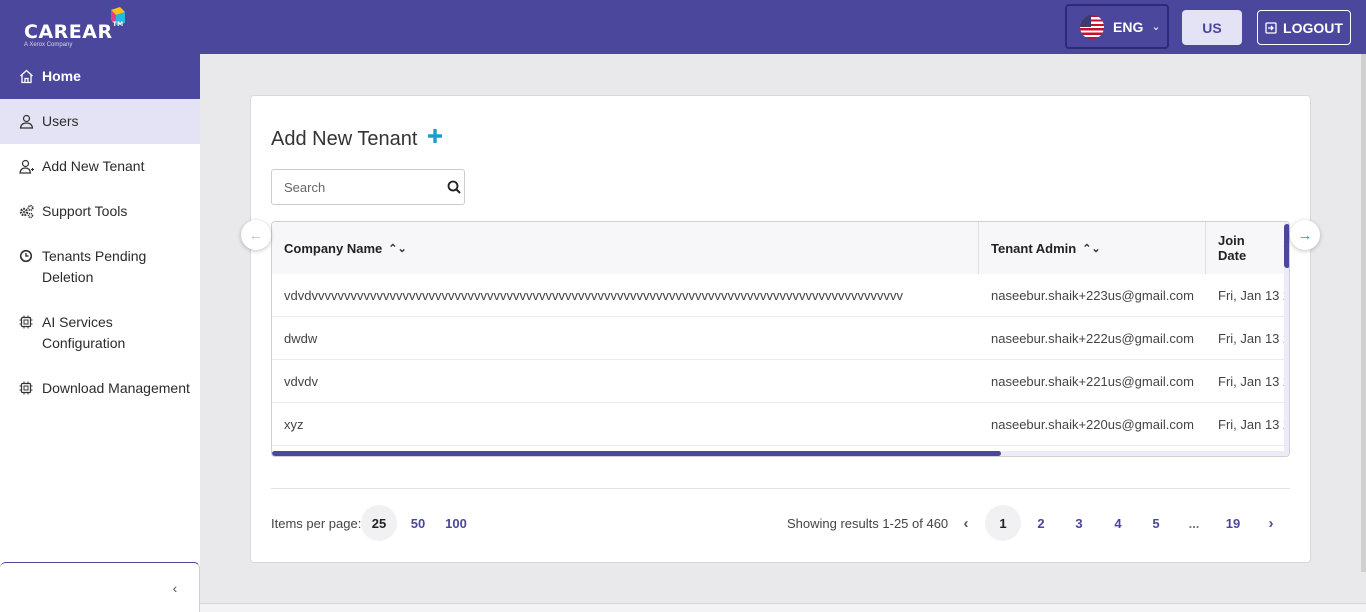  I want to click on column-header-tenant-admin: Tenant Admin ⌃⌄, so click(1092, 248).